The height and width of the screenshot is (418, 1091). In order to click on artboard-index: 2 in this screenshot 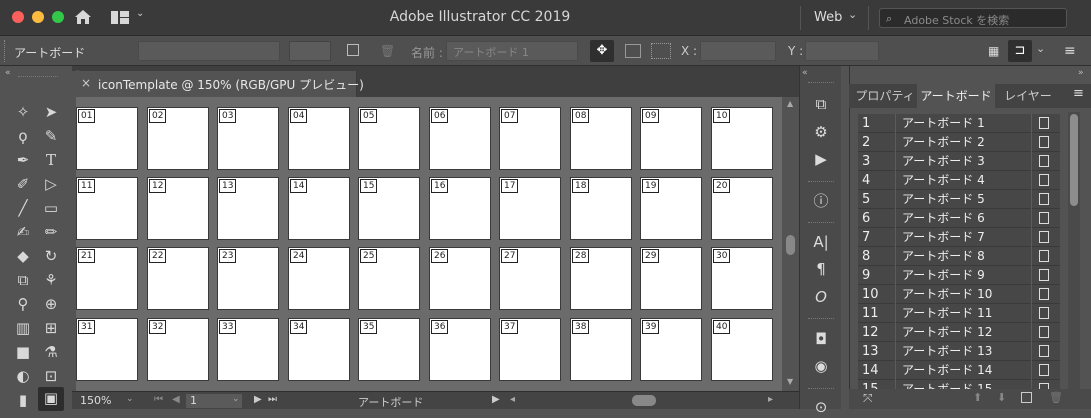, I will do `click(866, 142)`.